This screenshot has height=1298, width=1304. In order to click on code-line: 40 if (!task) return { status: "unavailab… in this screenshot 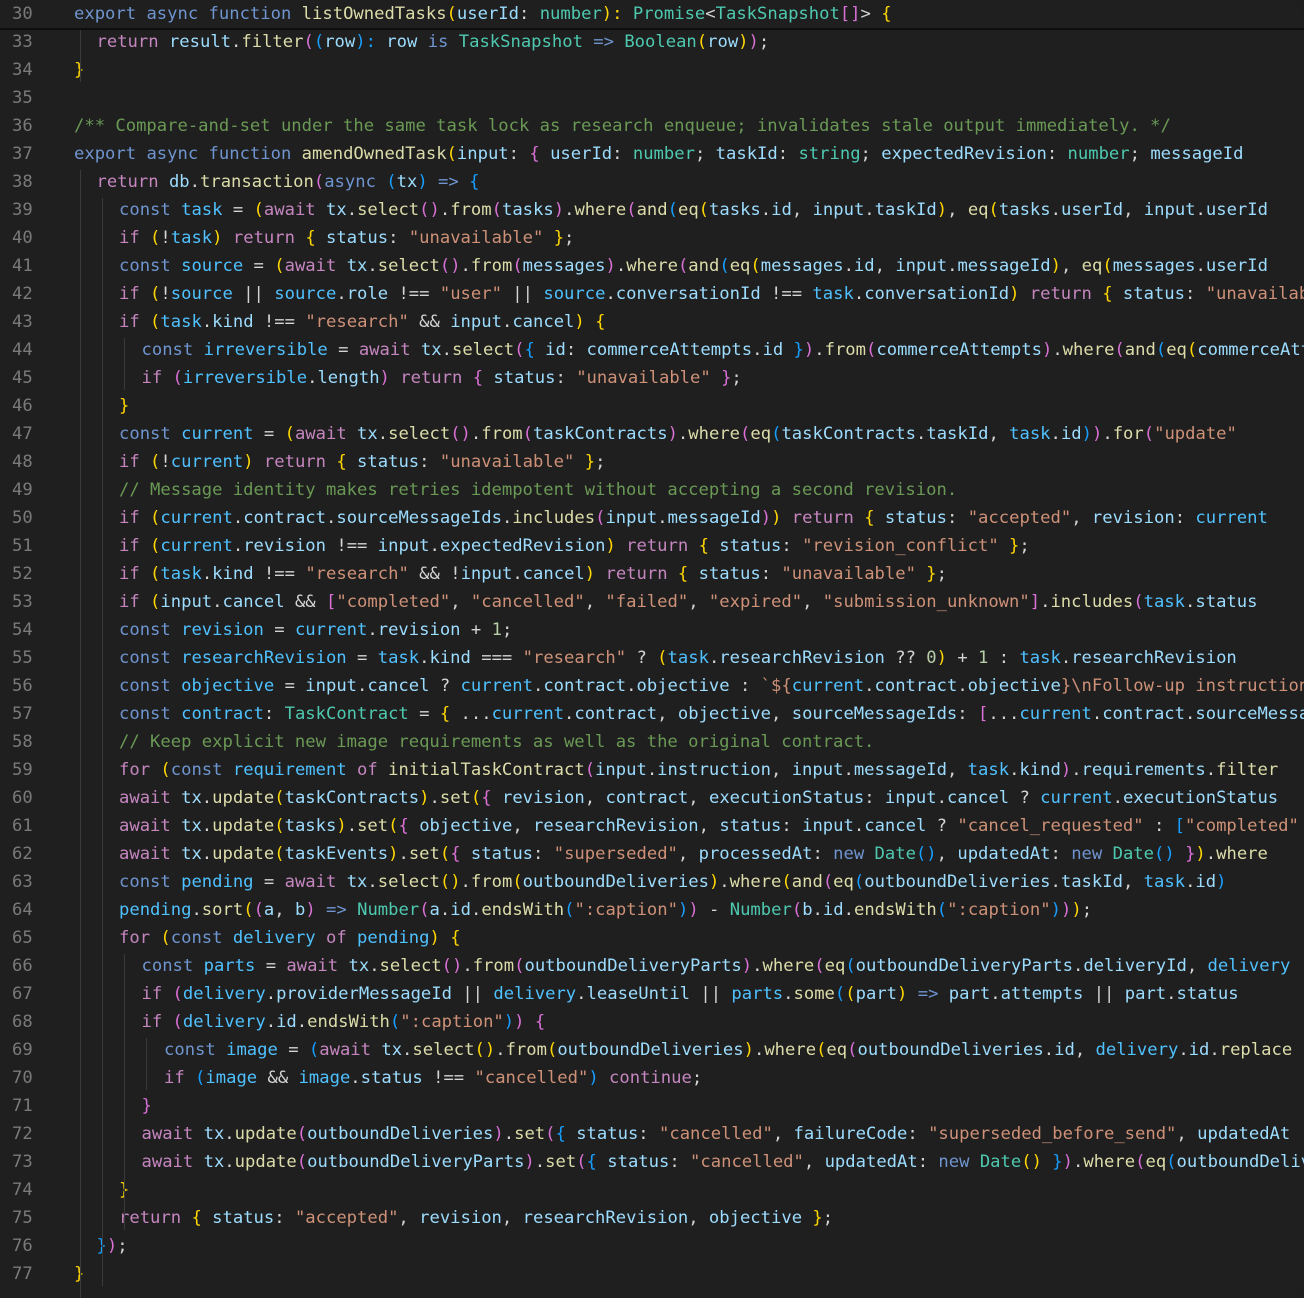, I will do `click(652, 238)`.